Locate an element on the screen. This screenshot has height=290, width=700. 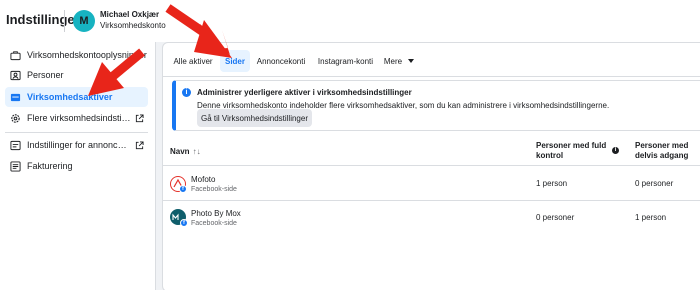
full-control-count: 1 person is located at coordinates (552, 183).